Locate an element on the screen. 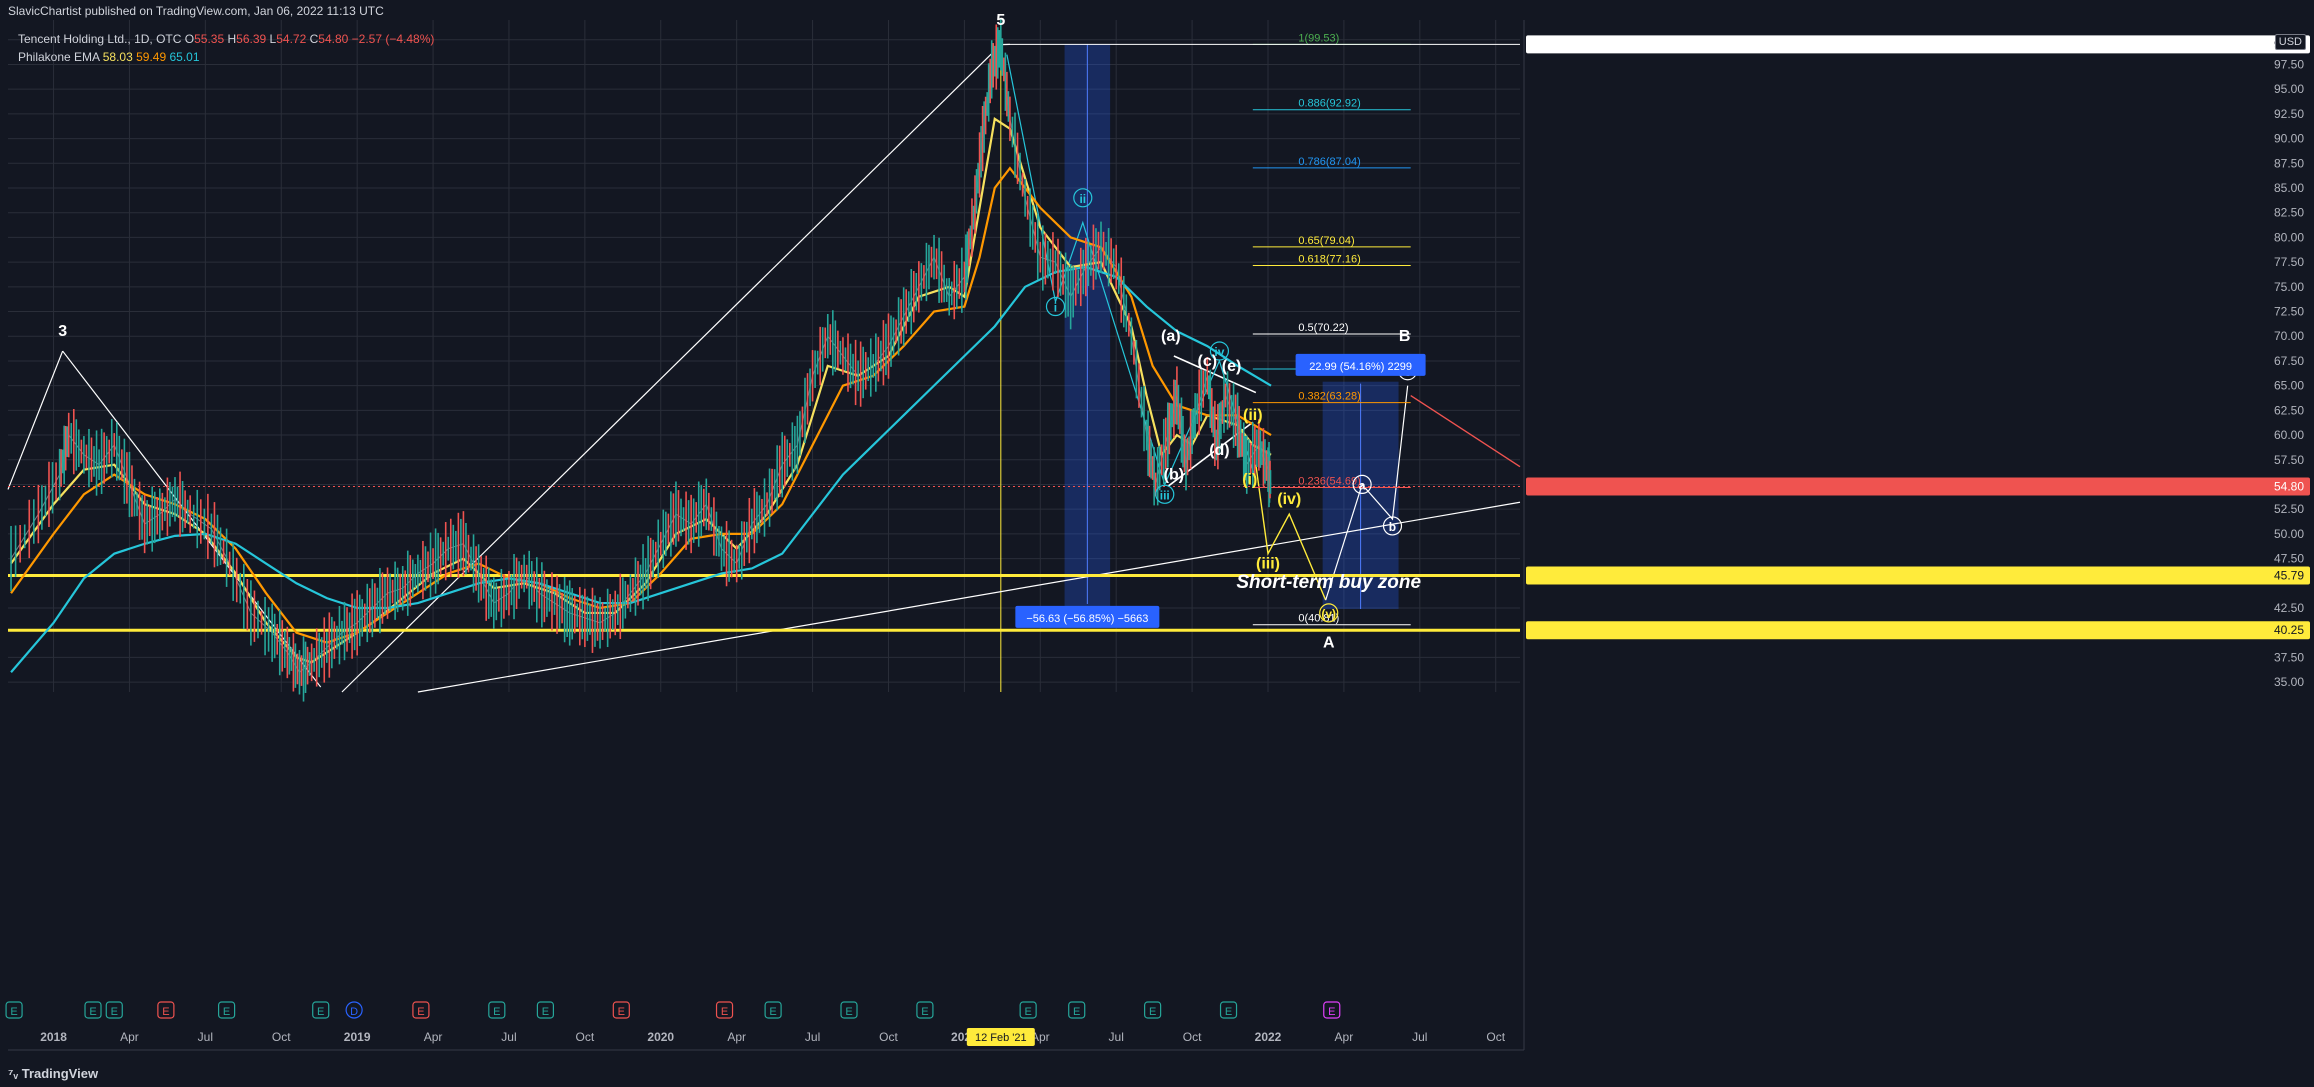  wave-label: (v) is located at coordinates (1328, 614).